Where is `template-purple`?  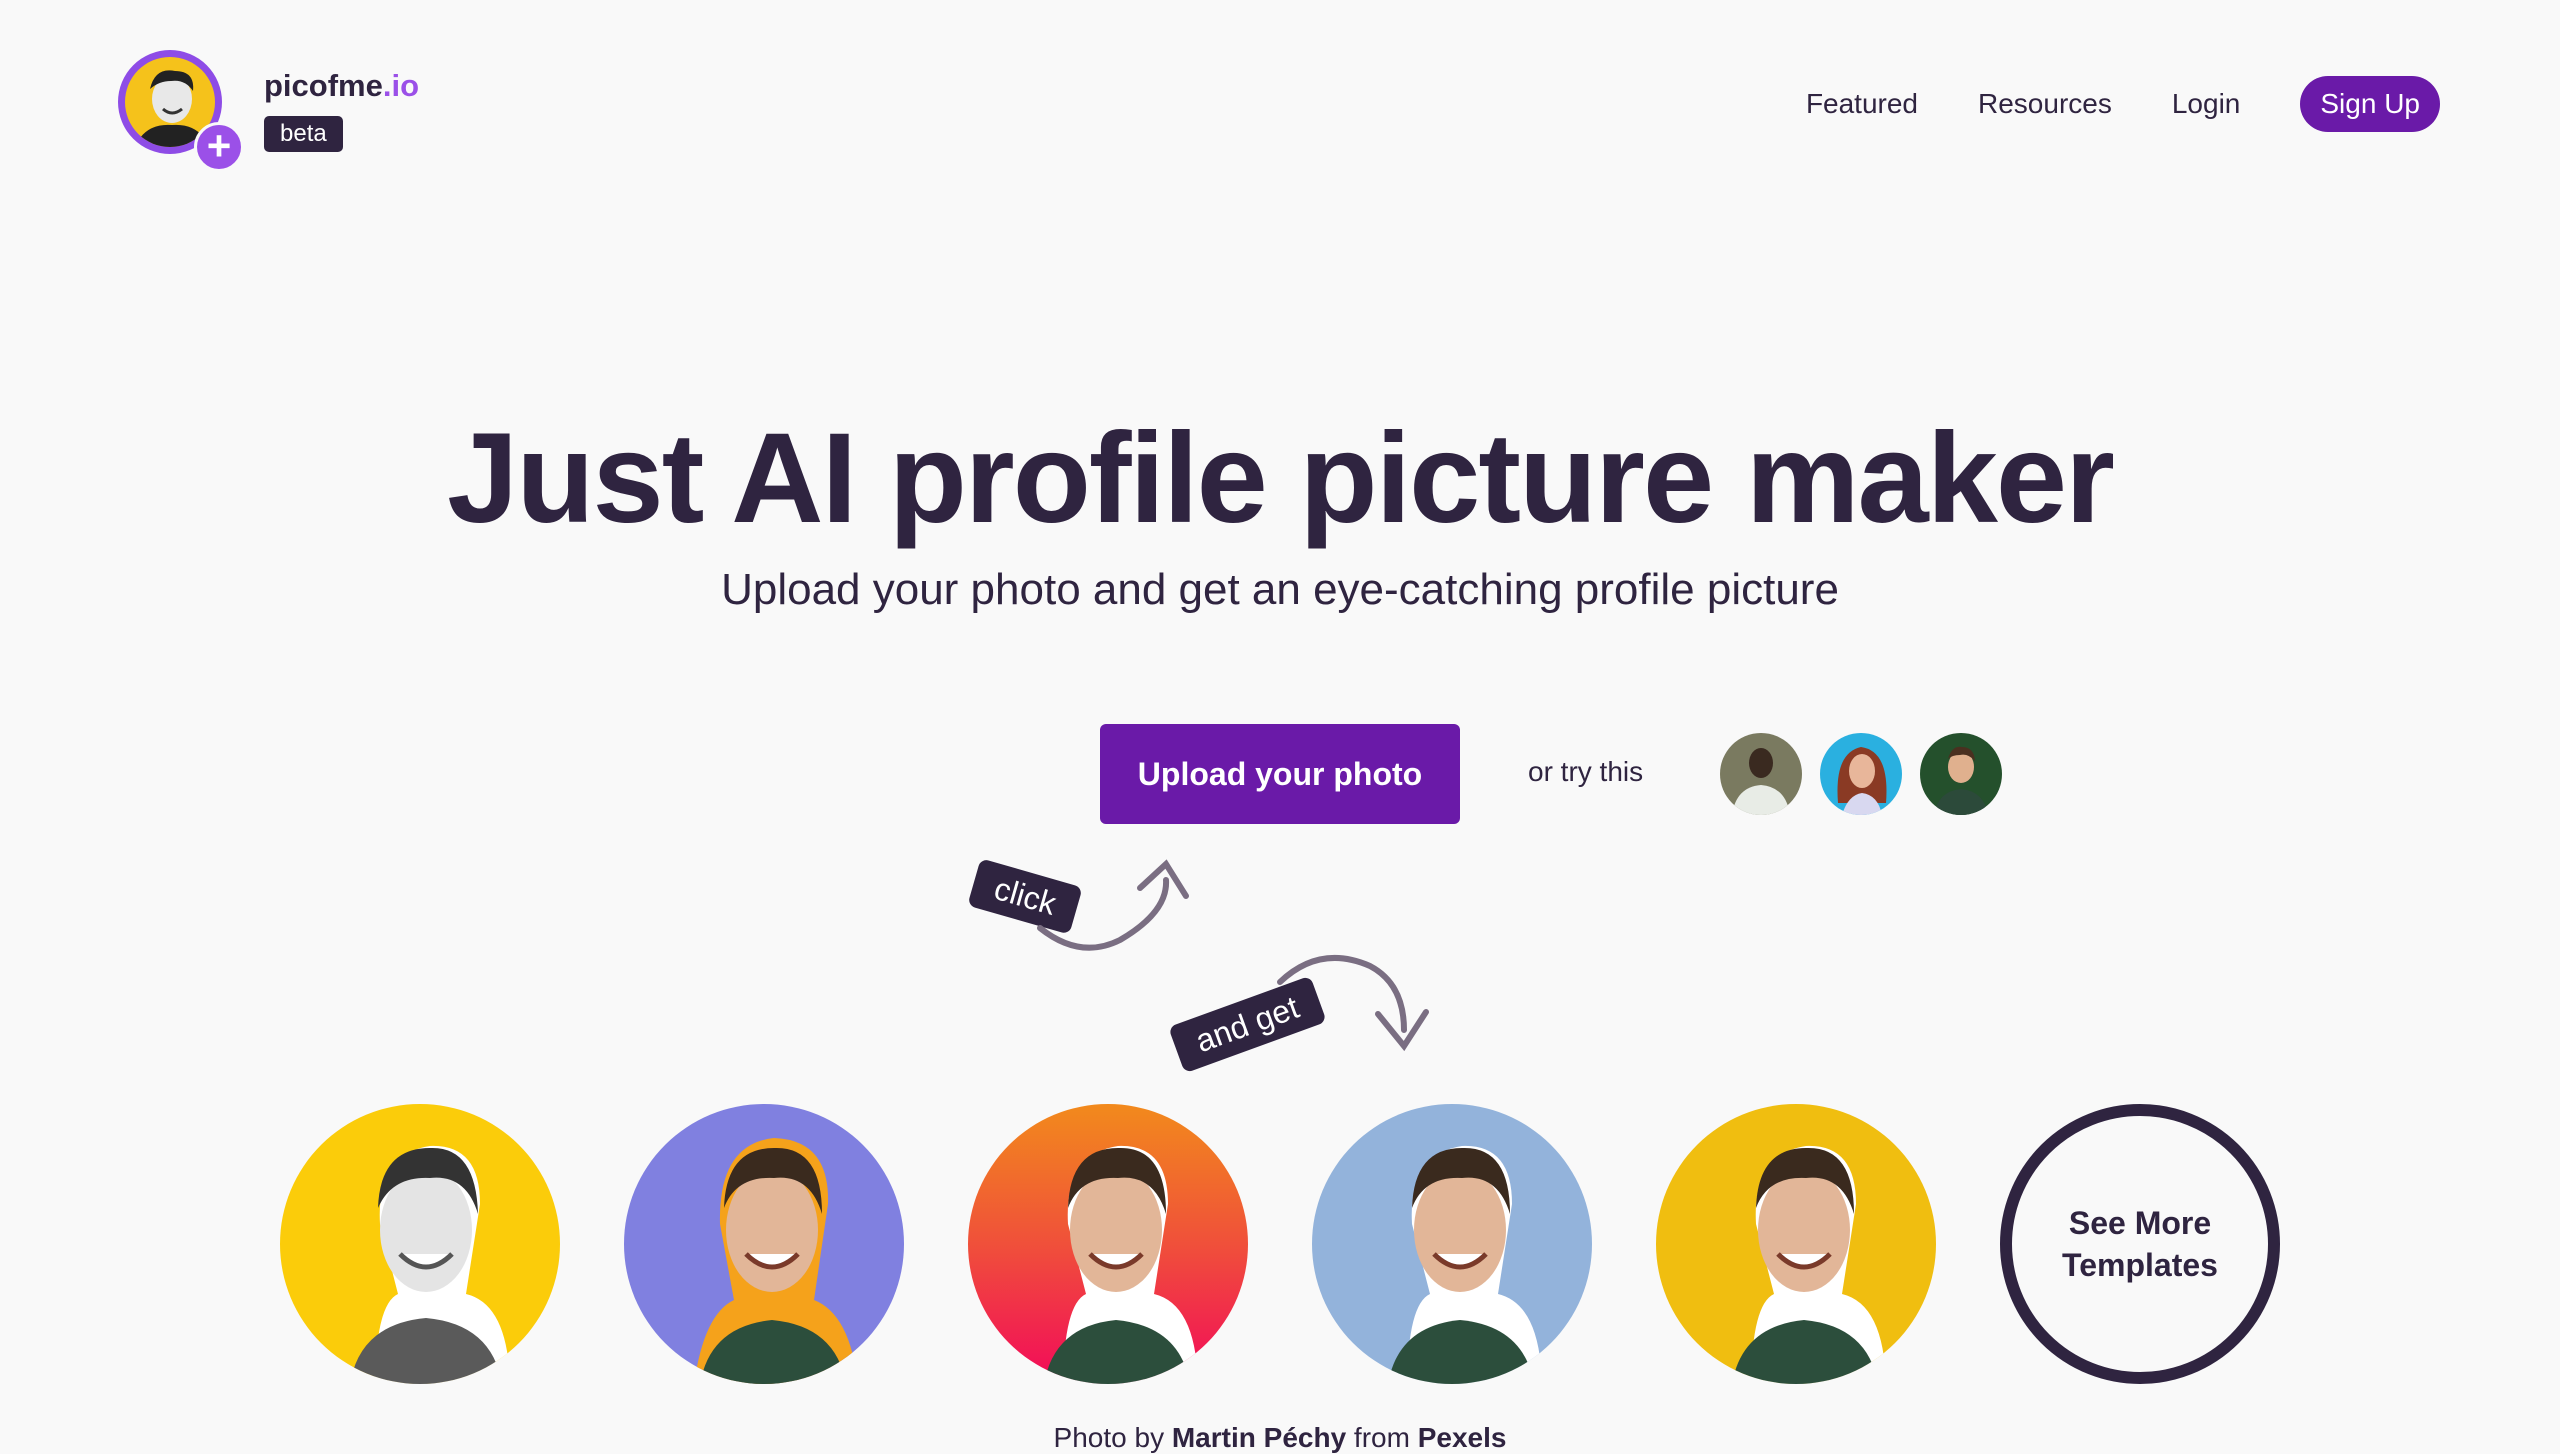 template-purple is located at coordinates (764, 1244).